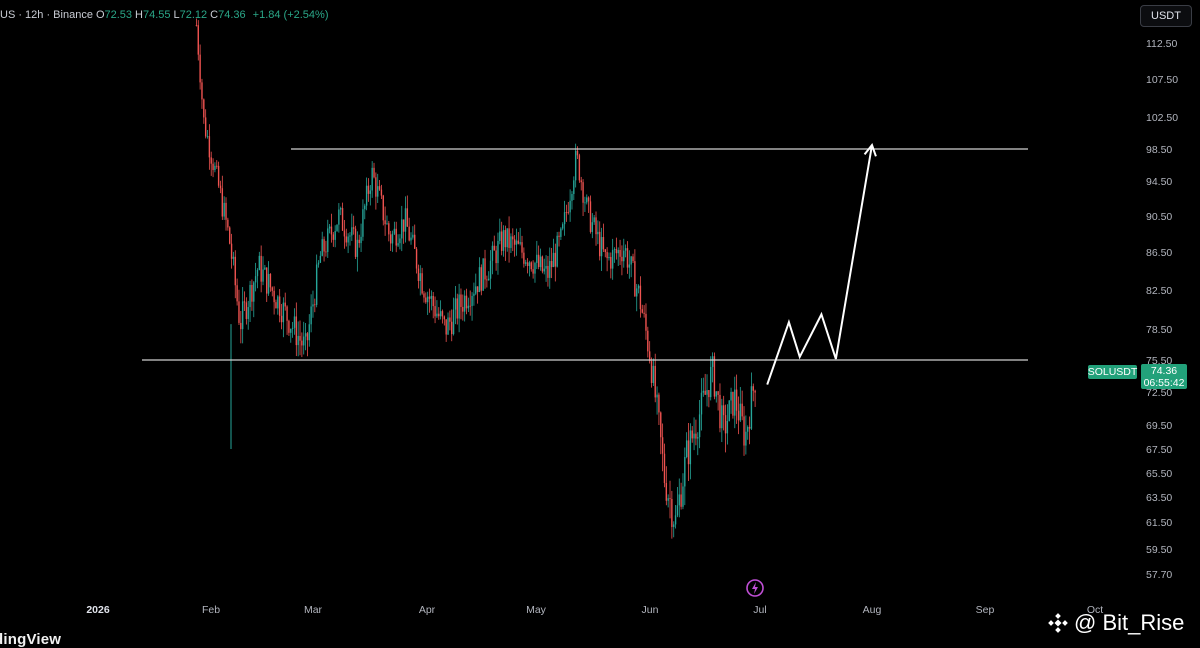 The image size is (1200, 648). What do you see at coordinates (1159, 217) in the screenshot?
I see `price-tick-label: 90.50` at bounding box center [1159, 217].